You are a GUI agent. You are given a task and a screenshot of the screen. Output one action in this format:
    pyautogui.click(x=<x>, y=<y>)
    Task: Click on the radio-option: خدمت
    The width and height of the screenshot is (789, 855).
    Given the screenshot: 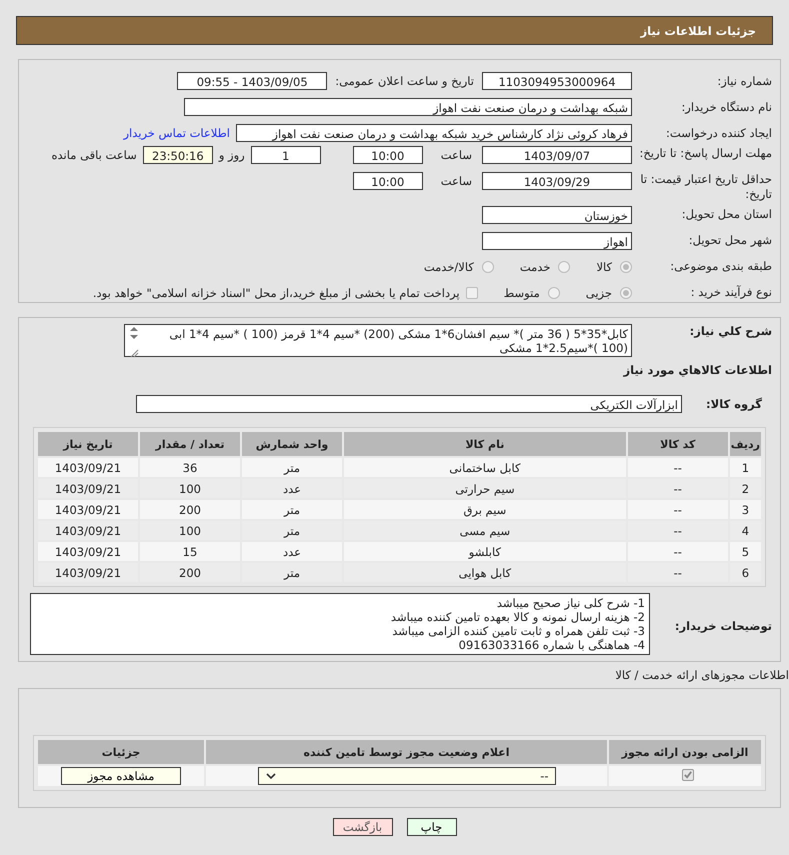 What is the action you would take?
    pyautogui.click(x=545, y=267)
    